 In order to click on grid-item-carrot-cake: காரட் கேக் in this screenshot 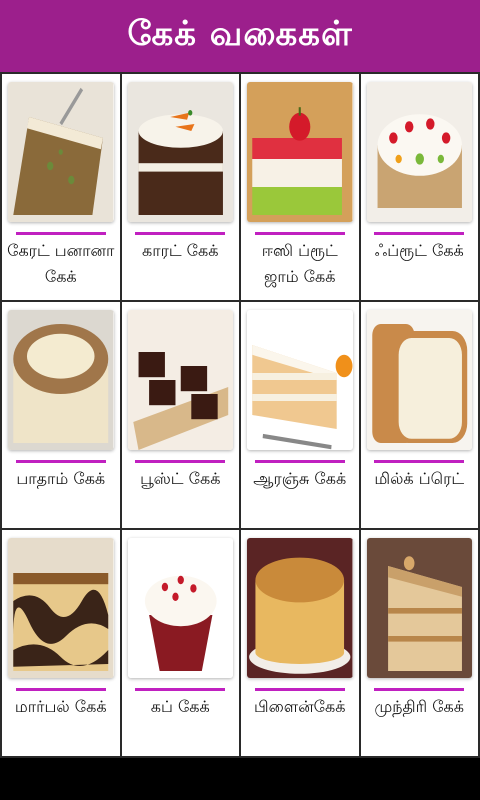, I will do `click(180, 187)`.